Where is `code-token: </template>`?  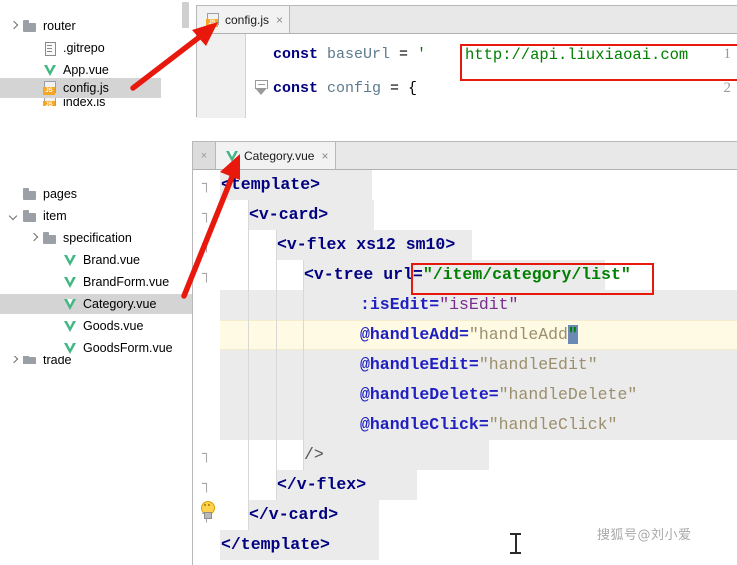
code-token: </template> is located at coordinates (275, 544).